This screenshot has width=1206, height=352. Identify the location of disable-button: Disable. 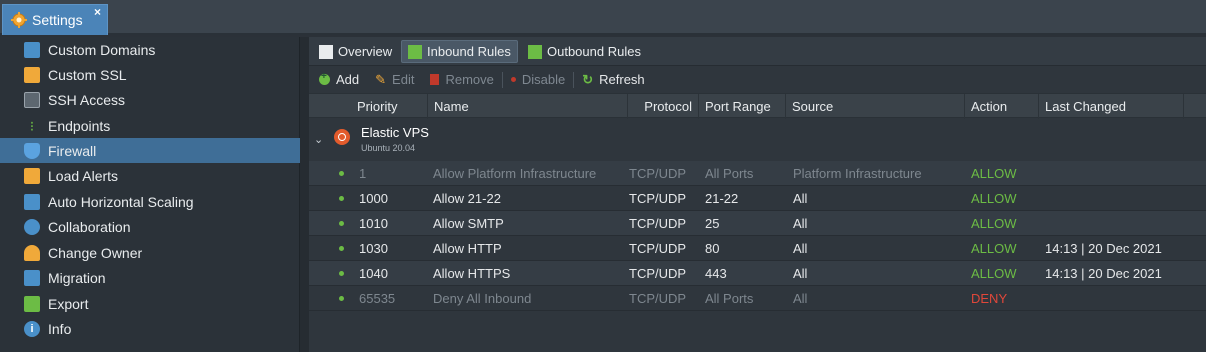
(538, 80).